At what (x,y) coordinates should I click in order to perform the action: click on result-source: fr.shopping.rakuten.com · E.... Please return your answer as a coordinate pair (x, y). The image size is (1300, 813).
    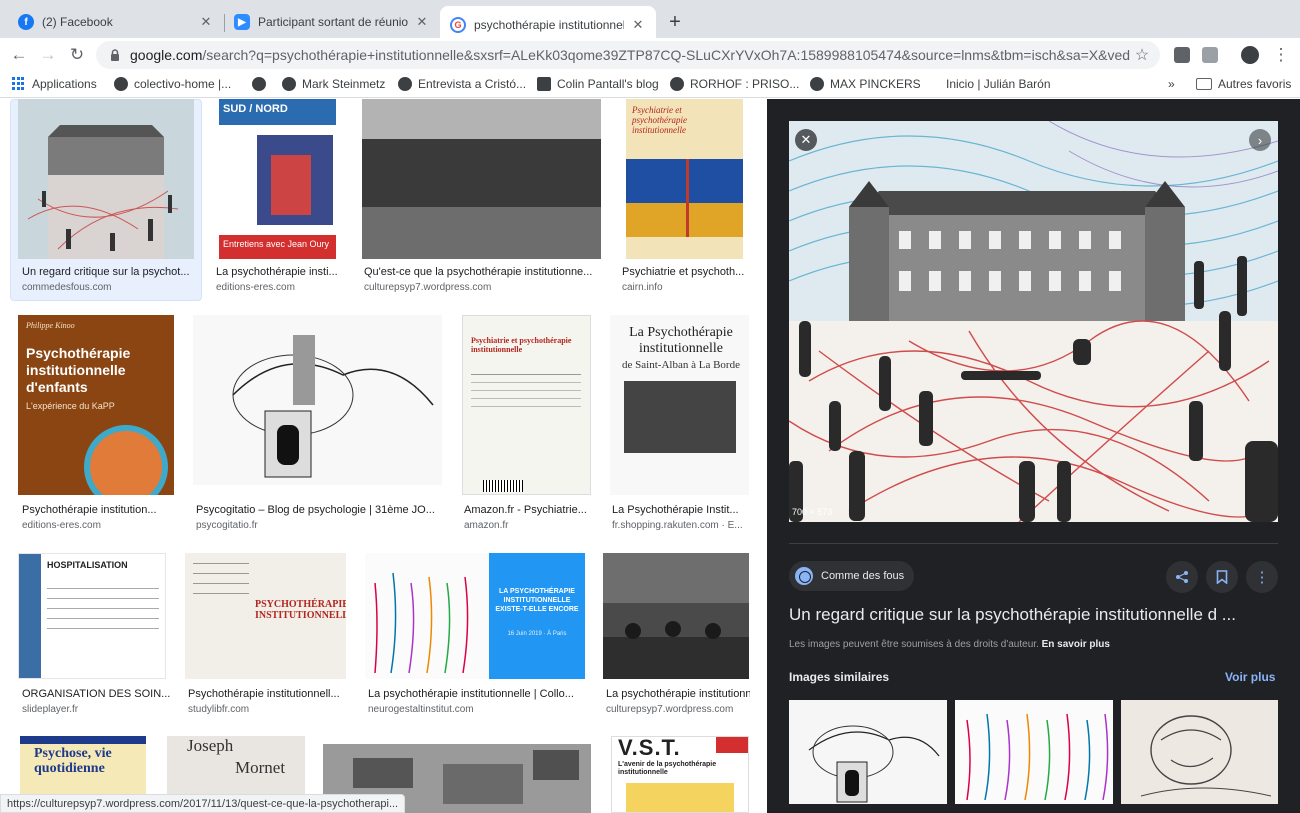
    Looking at the image, I should click on (681, 525).